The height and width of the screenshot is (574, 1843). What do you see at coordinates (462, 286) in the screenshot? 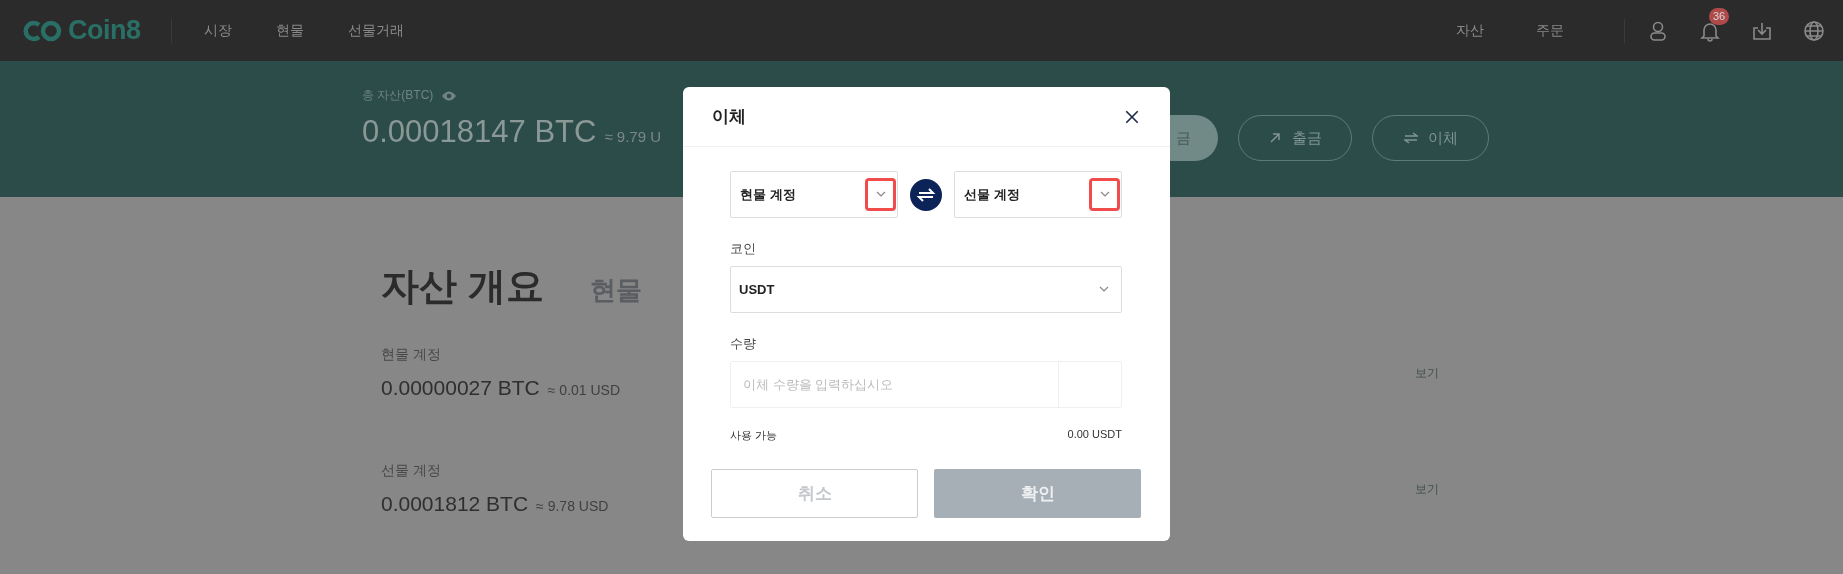
I see `page-title: 자산 개요` at bounding box center [462, 286].